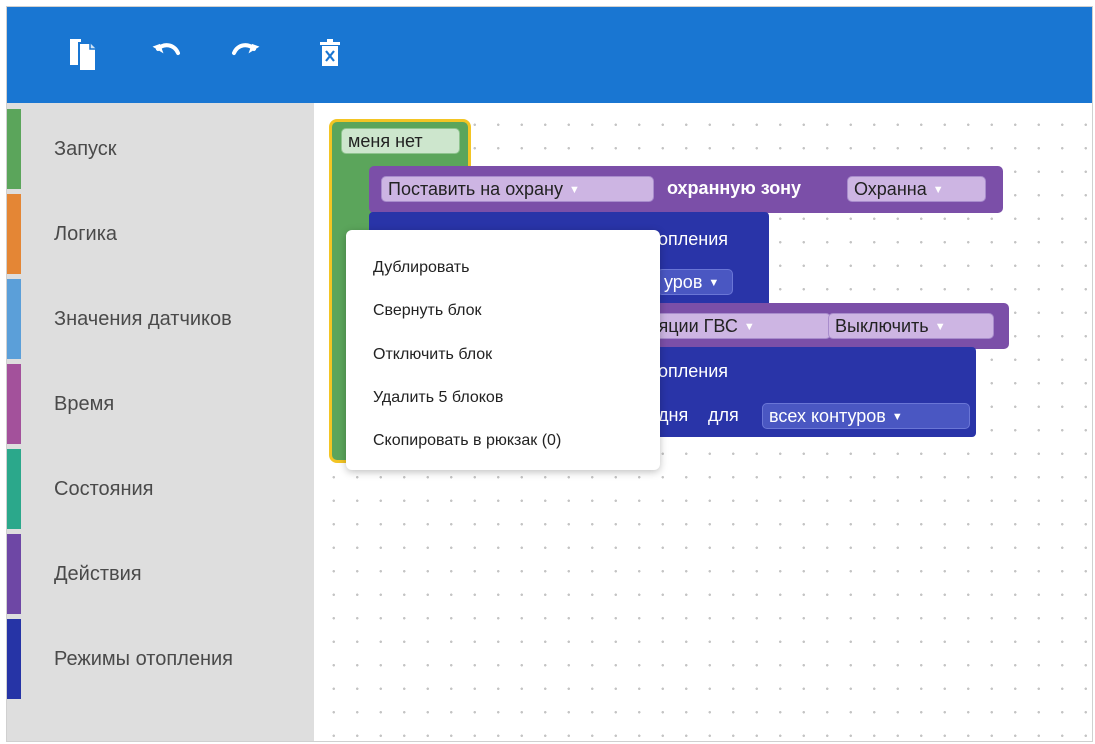 The height and width of the screenshot is (744, 1095). I want to click on circulation-dropdown: ляции ГВС ▼, so click(736, 326).